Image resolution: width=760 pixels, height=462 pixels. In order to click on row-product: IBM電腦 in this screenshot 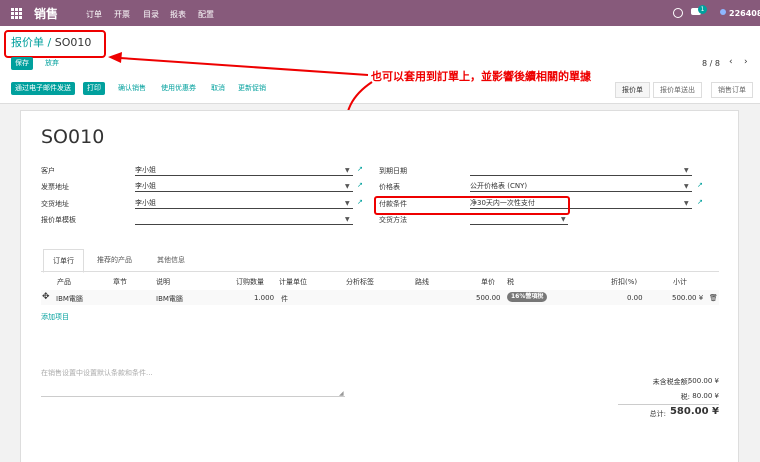, I will do `click(69, 299)`.